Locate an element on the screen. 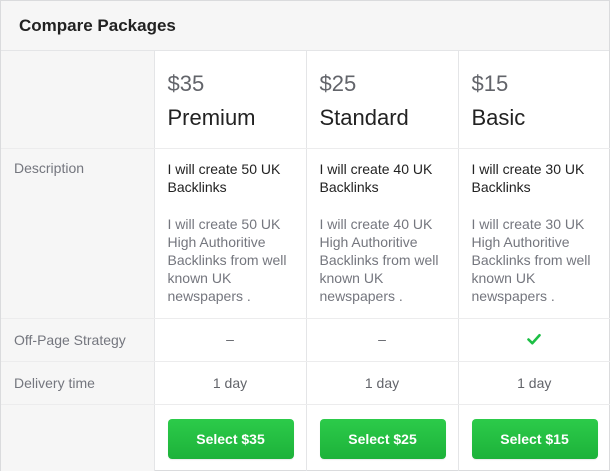 This screenshot has width=612, height=473. off-page-included is located at coordinates (534, 340).